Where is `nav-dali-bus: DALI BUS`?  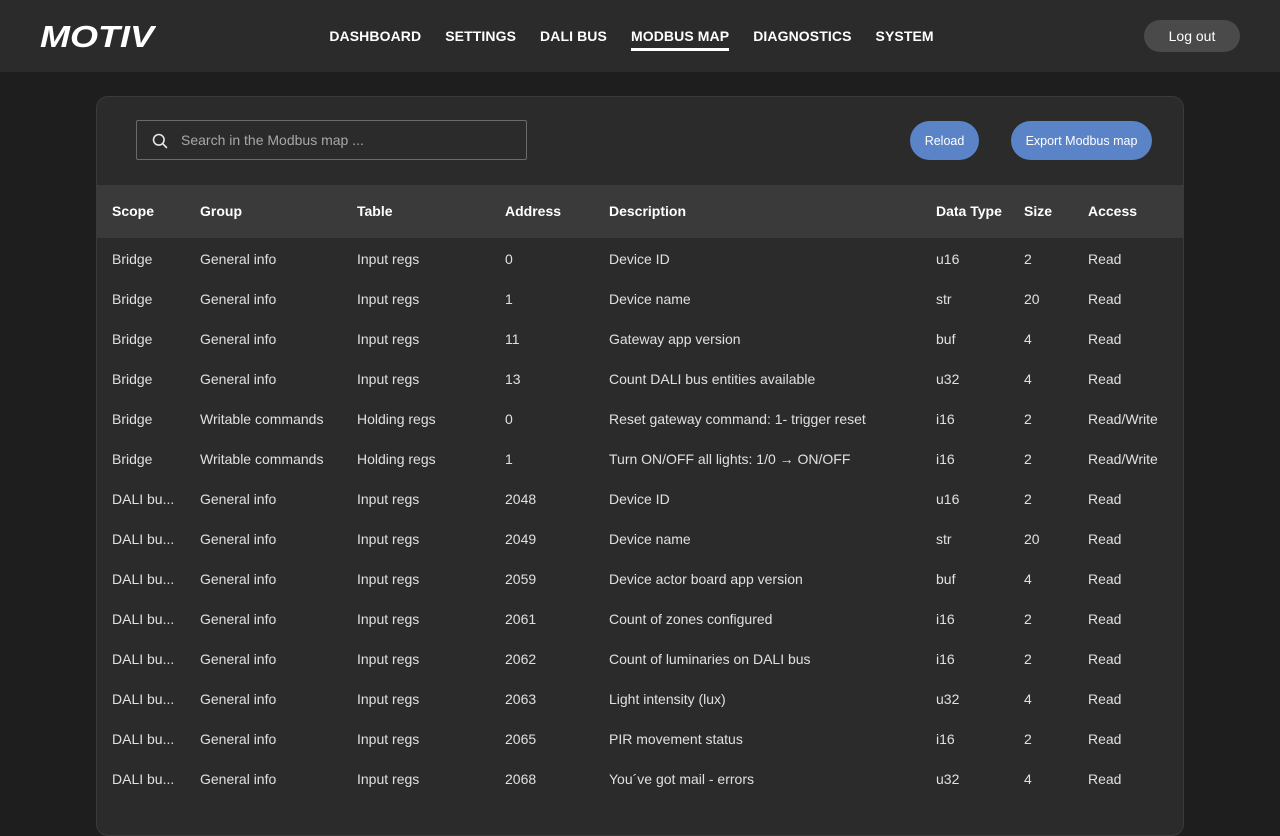 nav-dali-bus: DALI BUS is located at coordinates (573, 36).